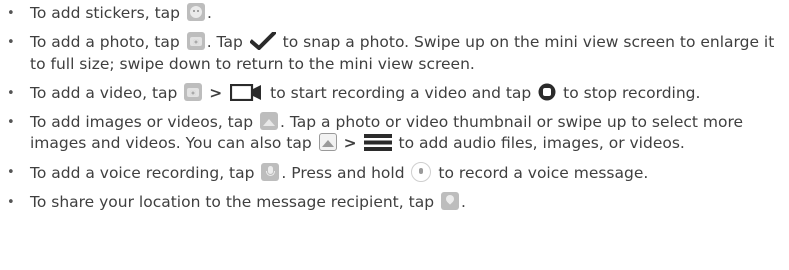 This screenshot has width=789, height=270. I want to click on location-pin-icon, so click(449, 201).